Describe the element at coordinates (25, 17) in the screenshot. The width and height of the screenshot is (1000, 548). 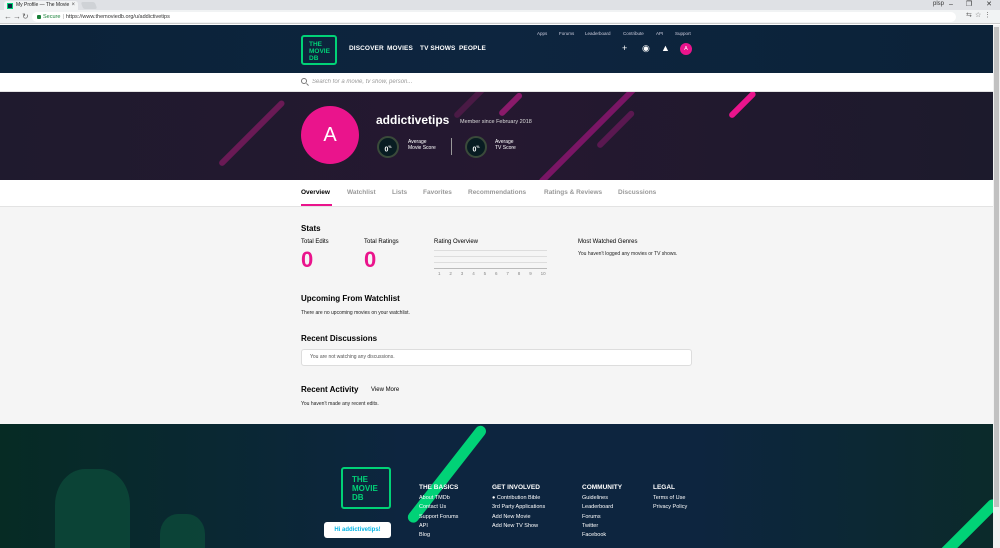
I see `reload-icon: ↻` at that location.